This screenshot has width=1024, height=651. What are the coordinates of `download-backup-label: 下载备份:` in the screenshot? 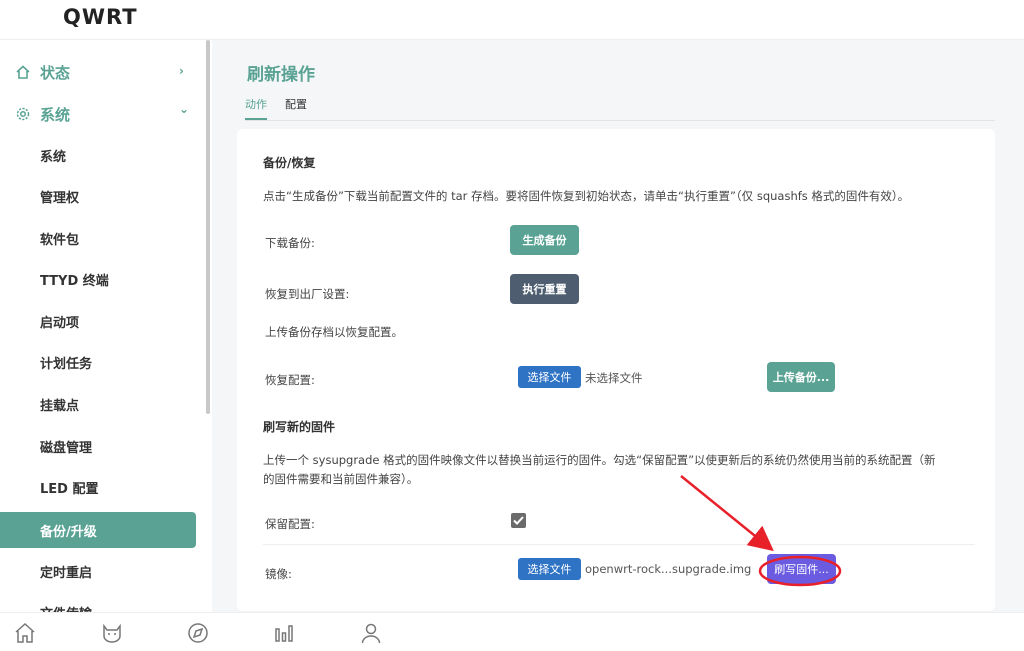 It's located at (290, 243).